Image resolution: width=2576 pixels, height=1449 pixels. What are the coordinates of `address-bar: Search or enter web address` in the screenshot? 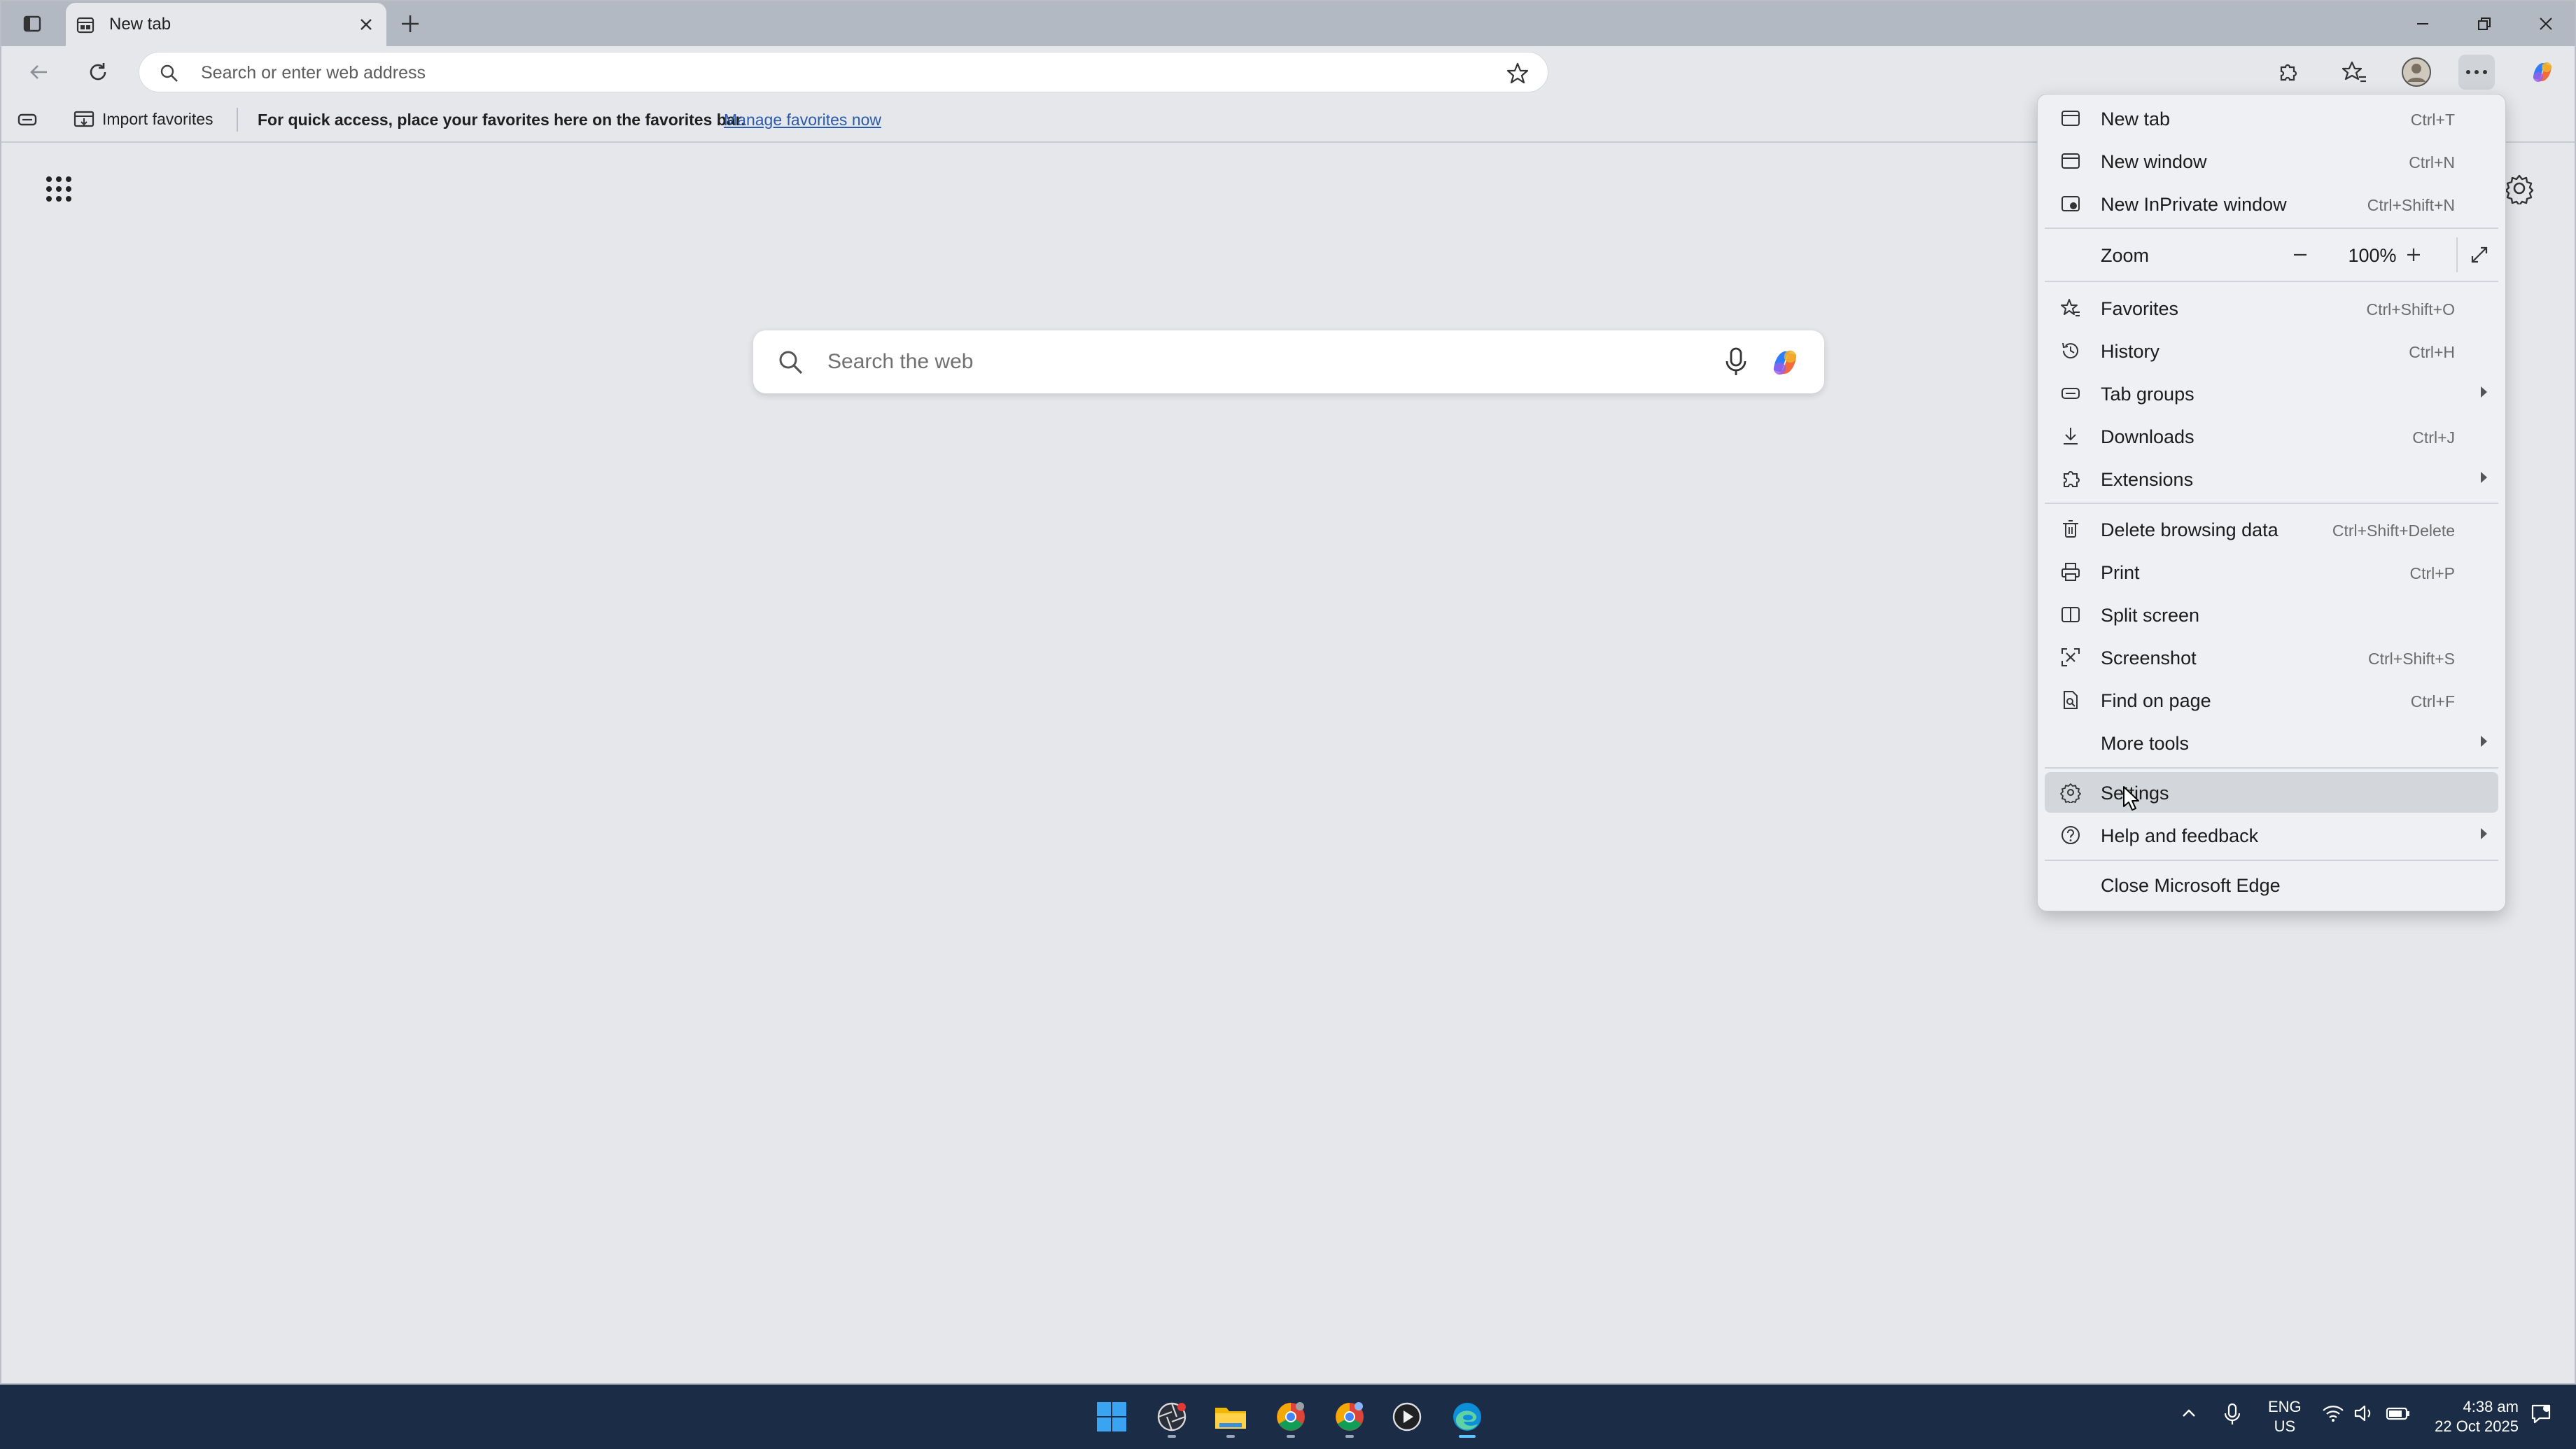 It's located at (843, 72).